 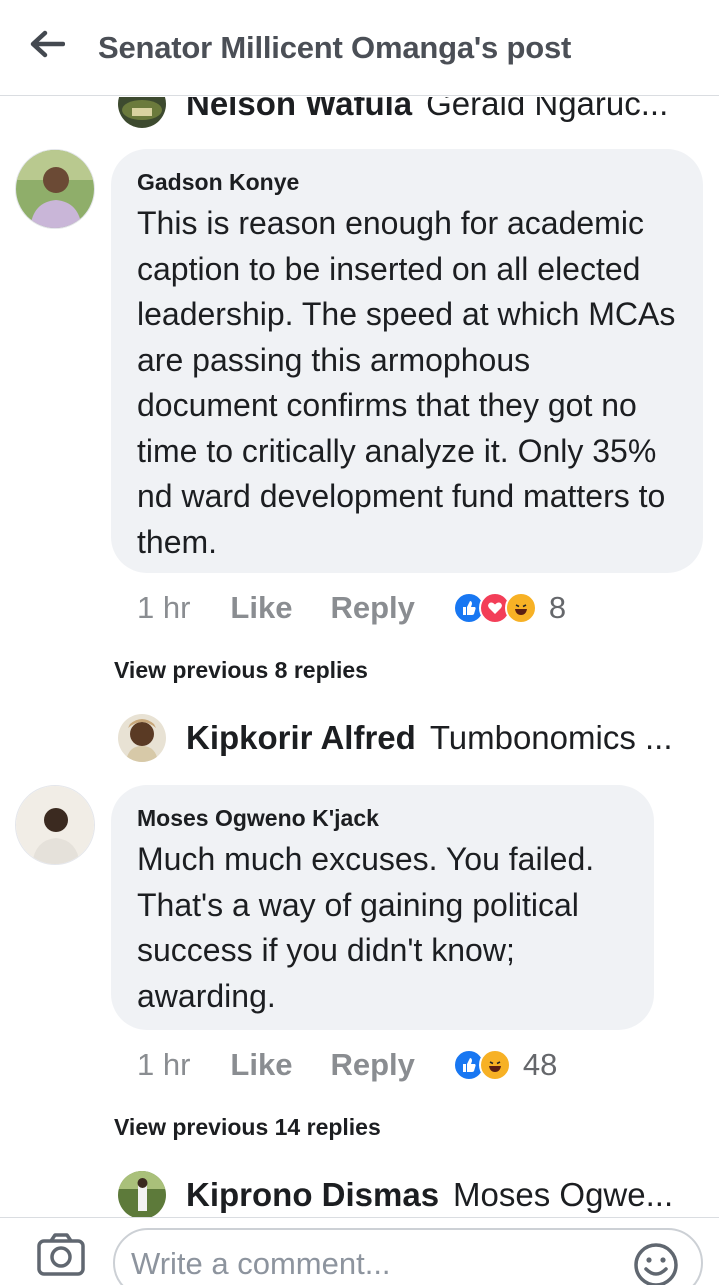 What do you see at coordinates (557, 607) in the screenshot?
I see `reaction-count: 8` at bounding box center [557, 607].